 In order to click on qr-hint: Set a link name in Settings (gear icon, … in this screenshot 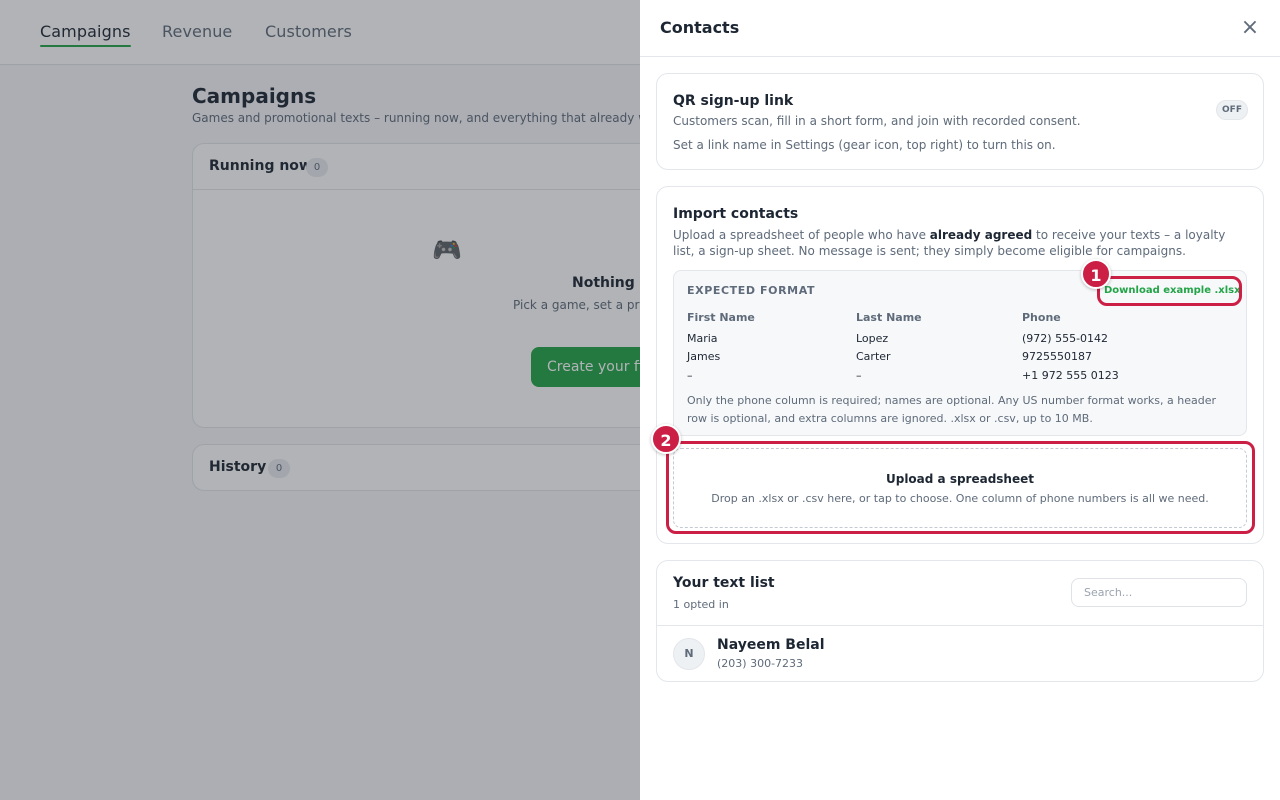, I will do `click(864, 145)`.